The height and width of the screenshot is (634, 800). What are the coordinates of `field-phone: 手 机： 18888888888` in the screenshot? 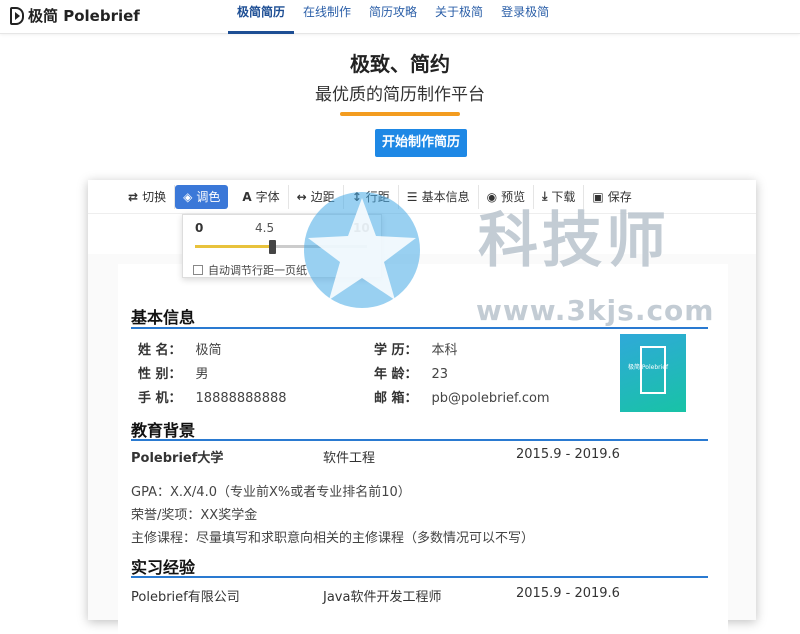 It's located at (212, 396).